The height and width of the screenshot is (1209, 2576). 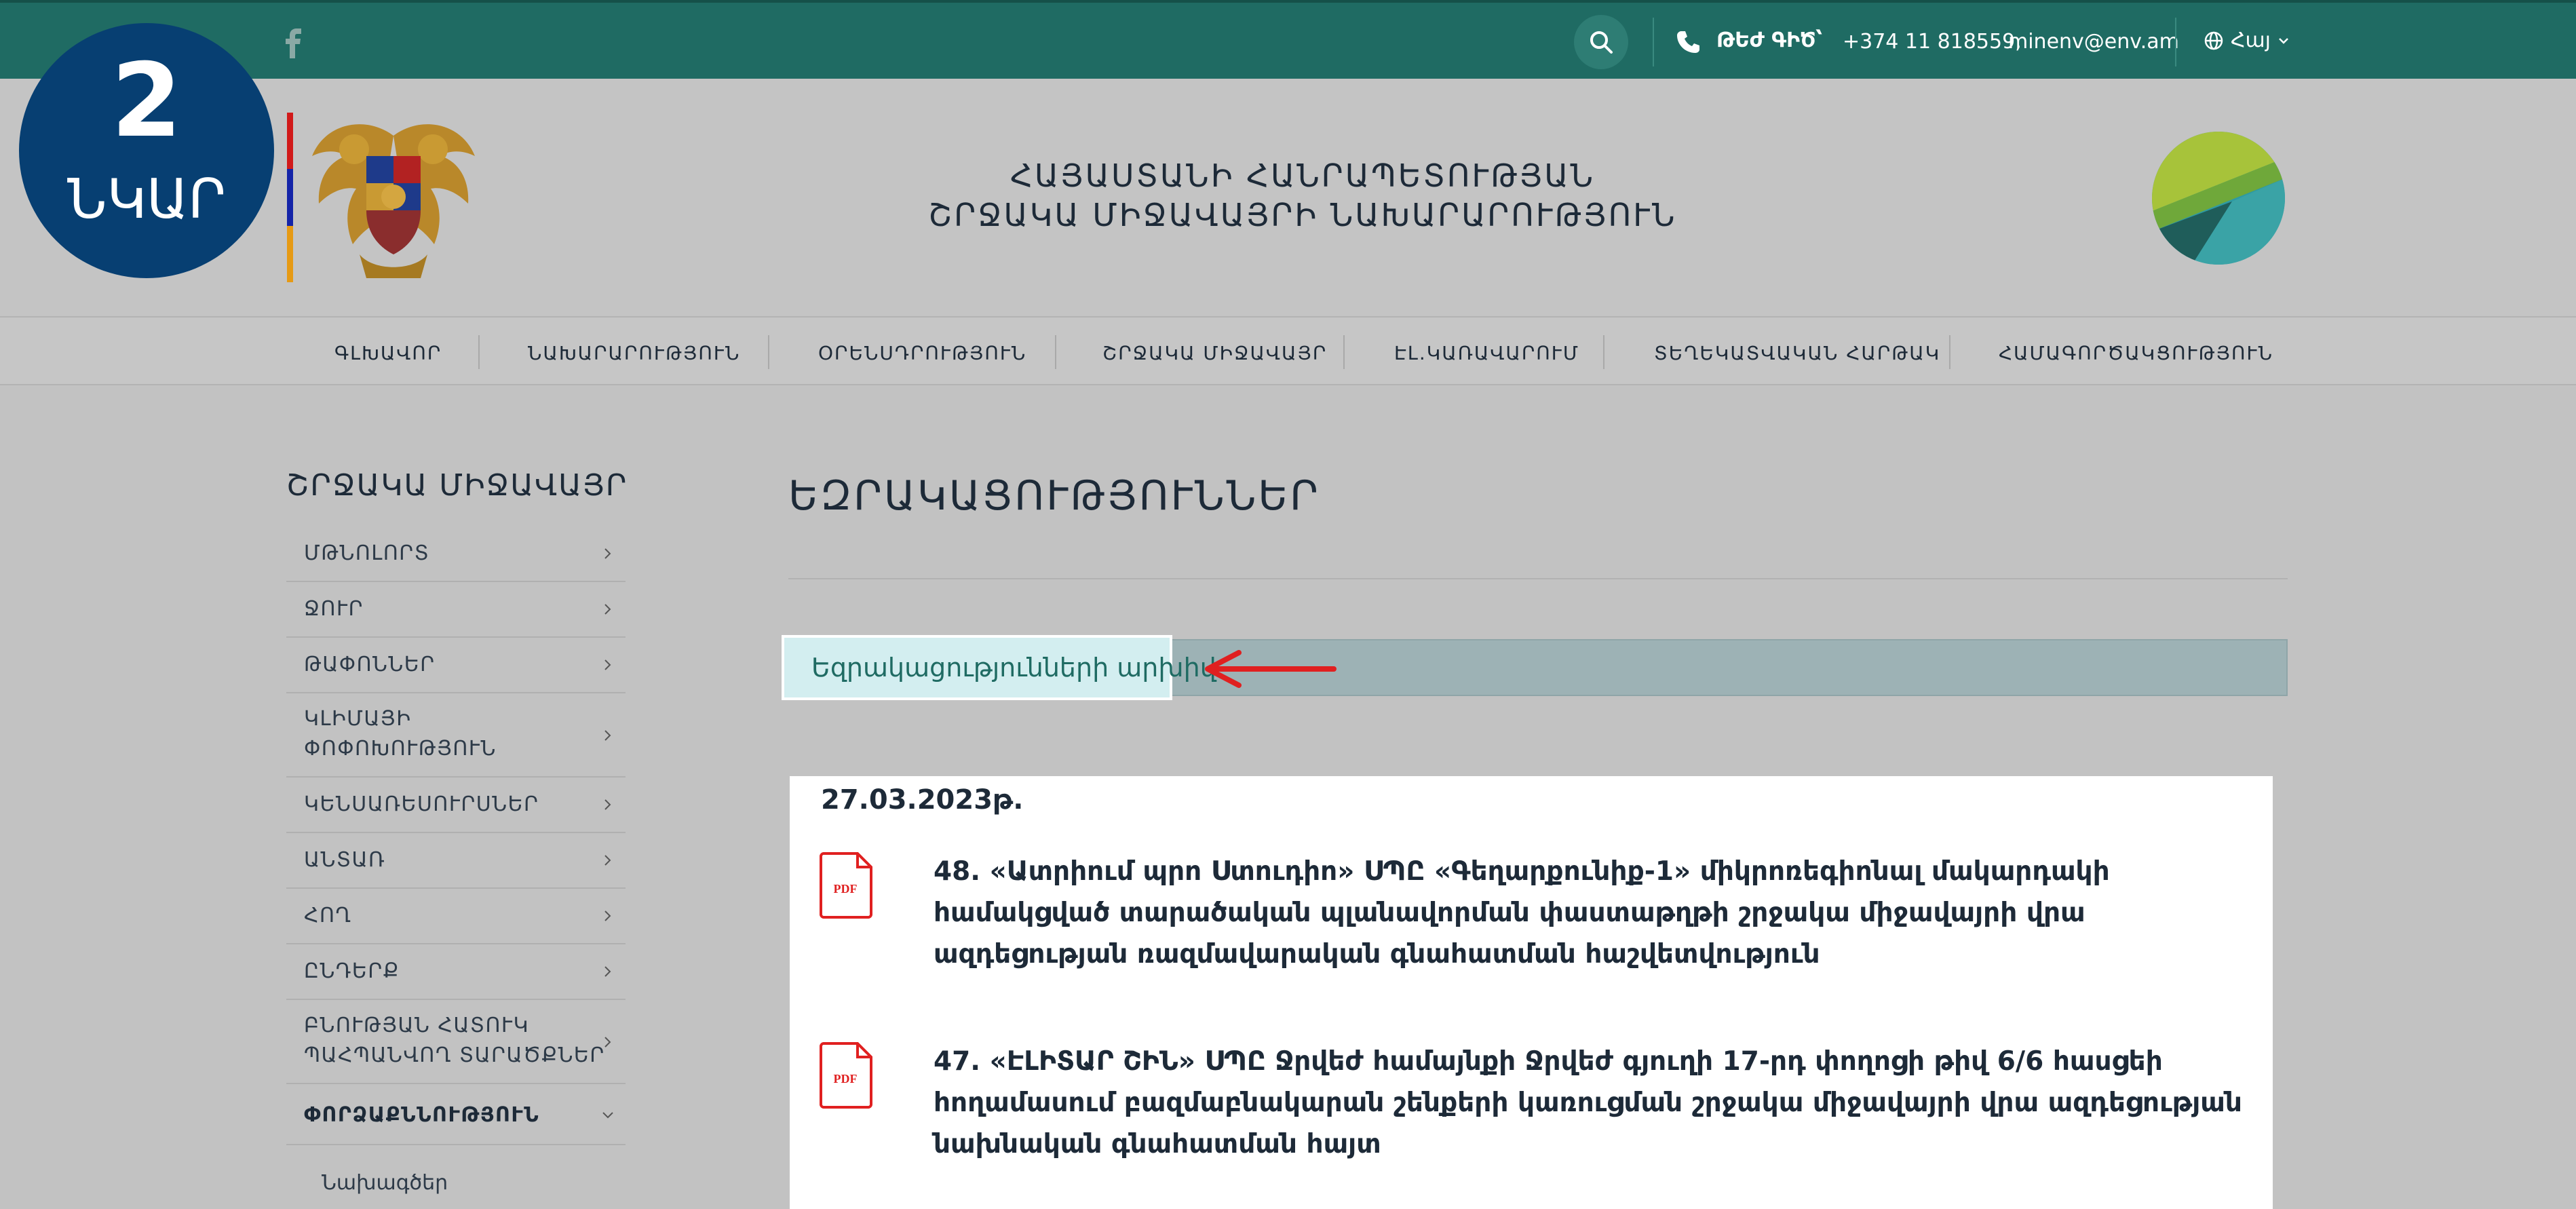 What do you see at coordinates (1688, 42) in the screenshot?
I see `phone-icon` at bounding box center [1688, 42].